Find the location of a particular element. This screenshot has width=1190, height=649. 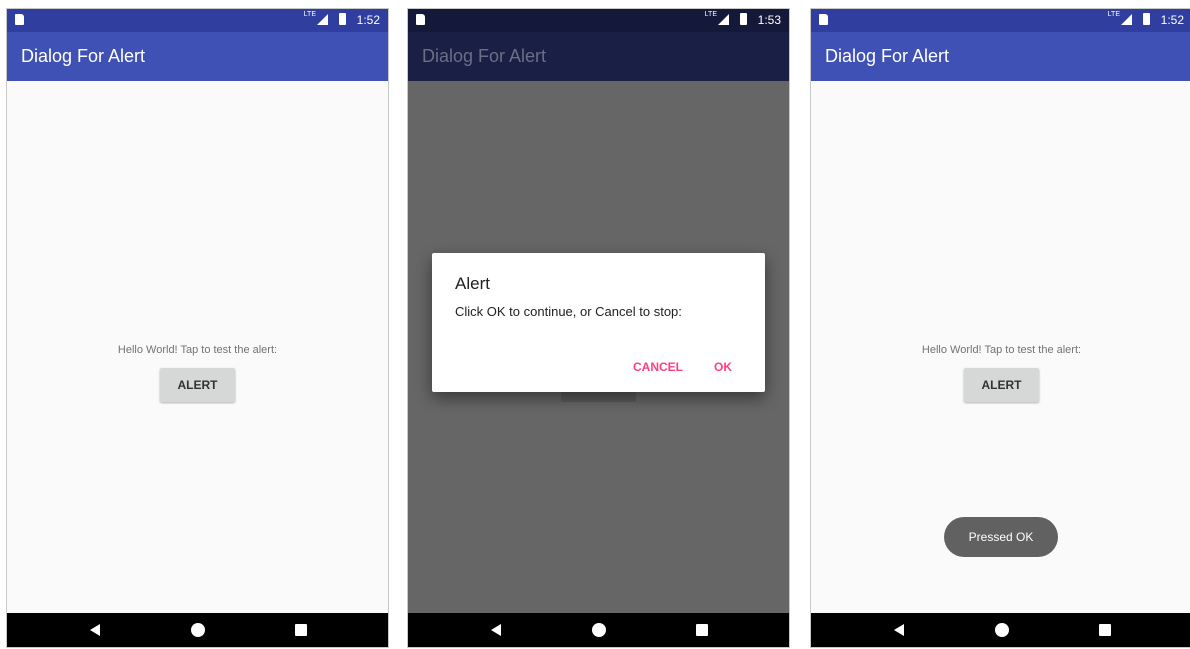

dialog-message: Click OK to continue, or Cancel to stop: is located at coordinates (568, 311).